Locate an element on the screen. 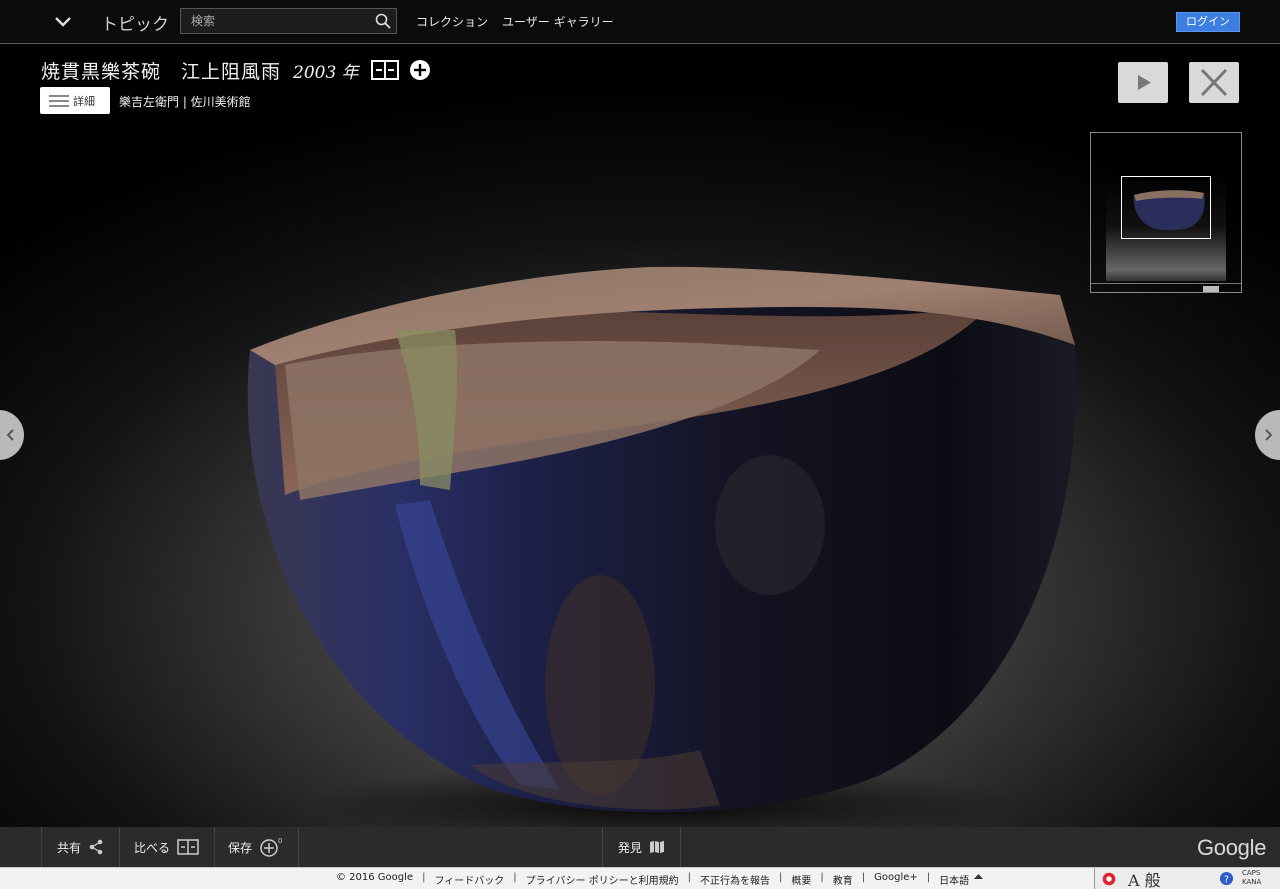 The height and width of the screenshot is (889, 1280). add-circle-icon: 0 is located at coordinates (271, 847).